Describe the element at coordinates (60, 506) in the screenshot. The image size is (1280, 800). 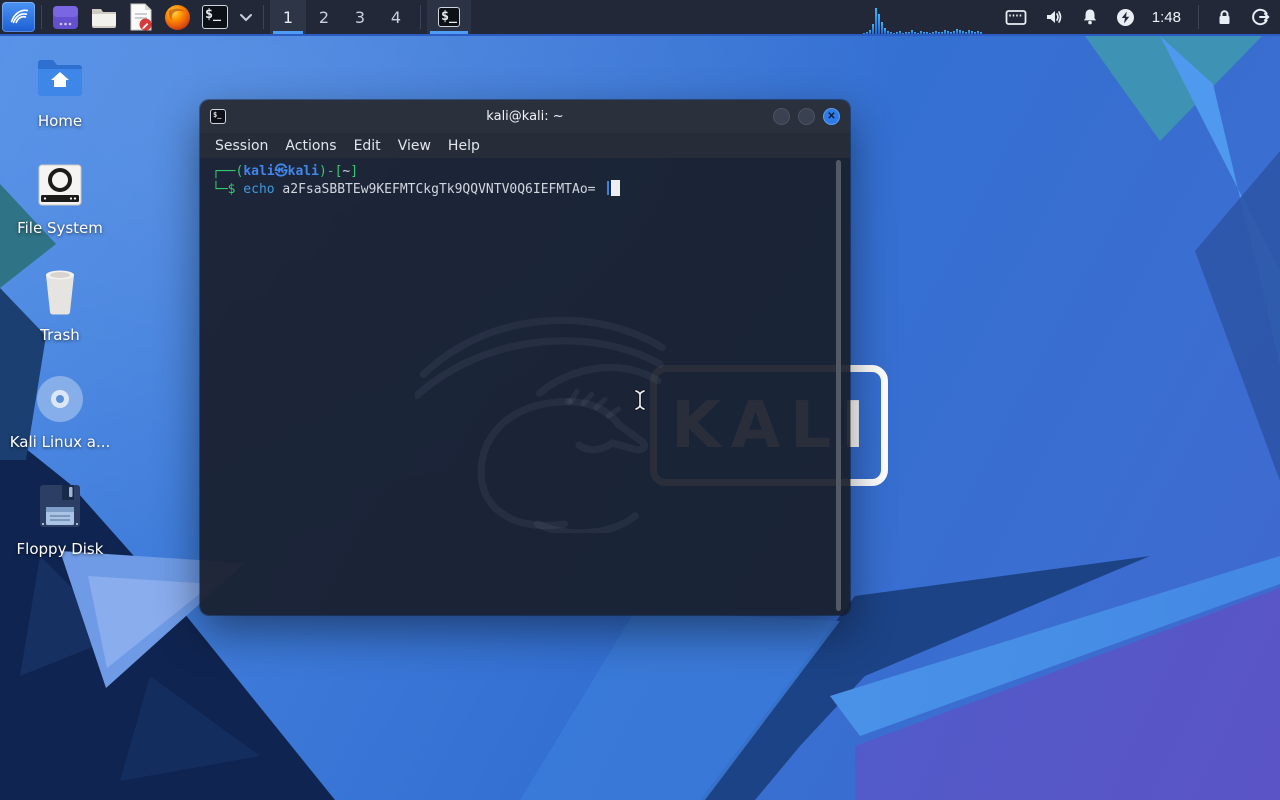
I see `floppy-disk-icon` at that location.